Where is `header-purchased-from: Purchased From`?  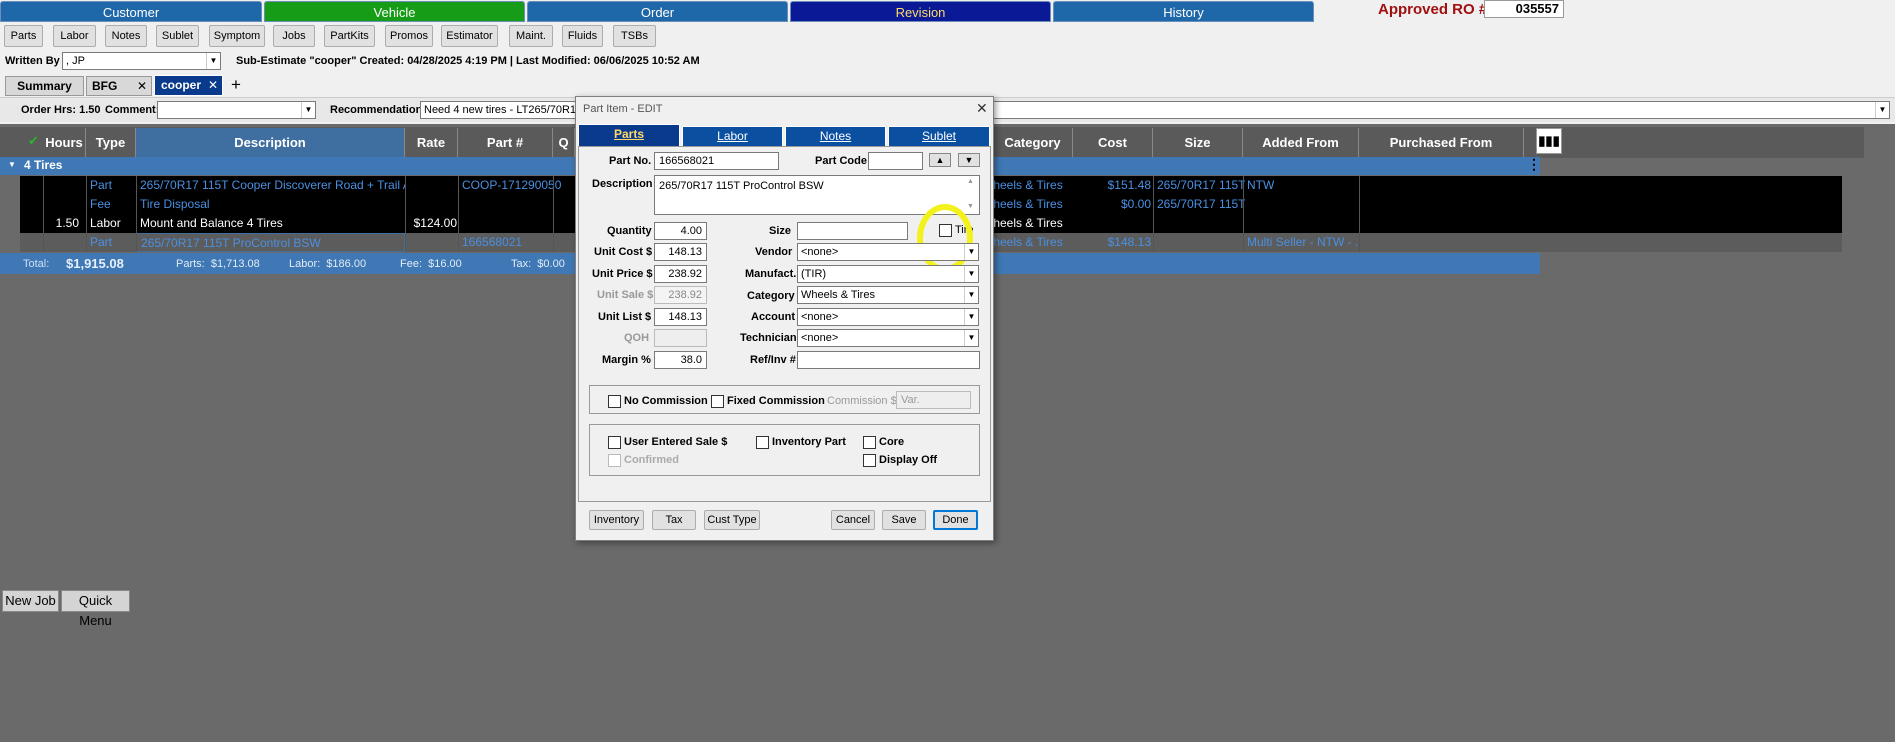
header-purchased-from: Purchased From is located at coordinates (1441, 143).